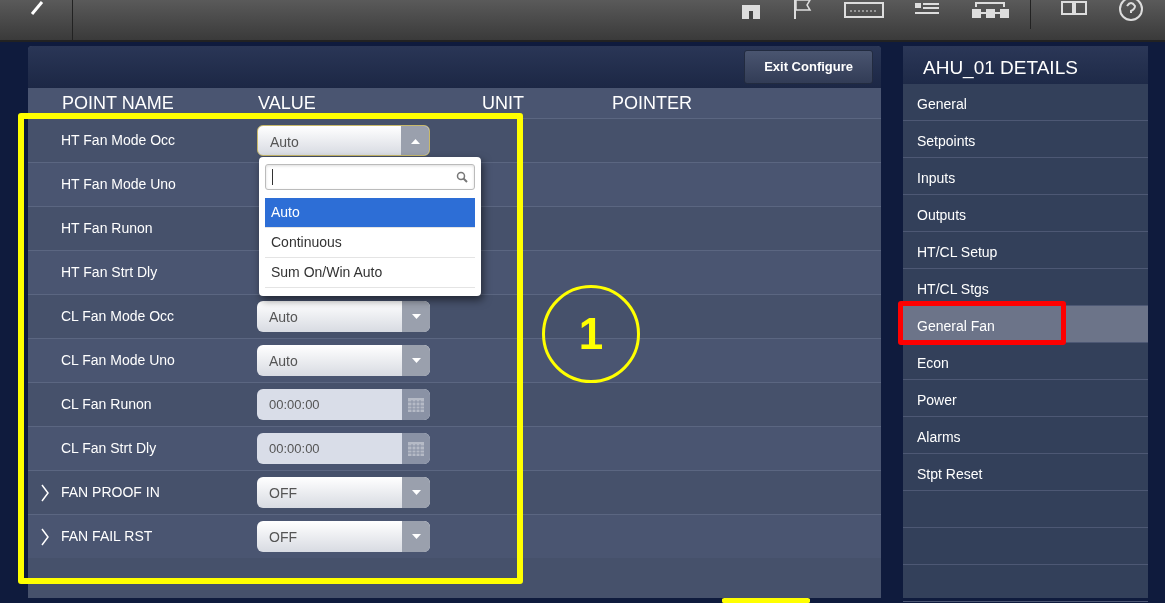 Image resolution: width=1165 pixels, height=603 pixels. I want to click on flag-icon, so click(803, 10).